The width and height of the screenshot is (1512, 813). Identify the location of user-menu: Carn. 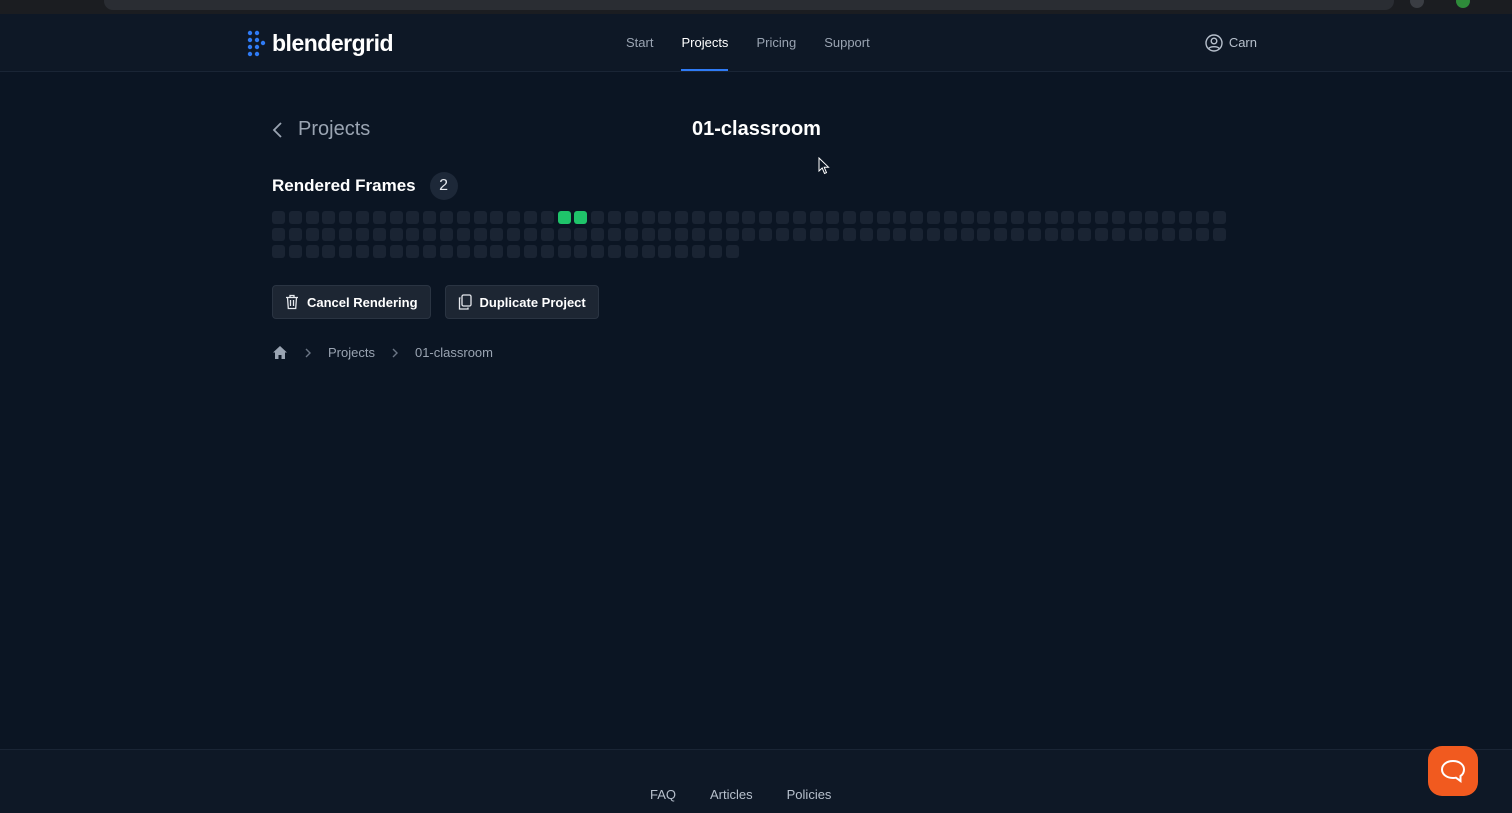
(1231, 42).